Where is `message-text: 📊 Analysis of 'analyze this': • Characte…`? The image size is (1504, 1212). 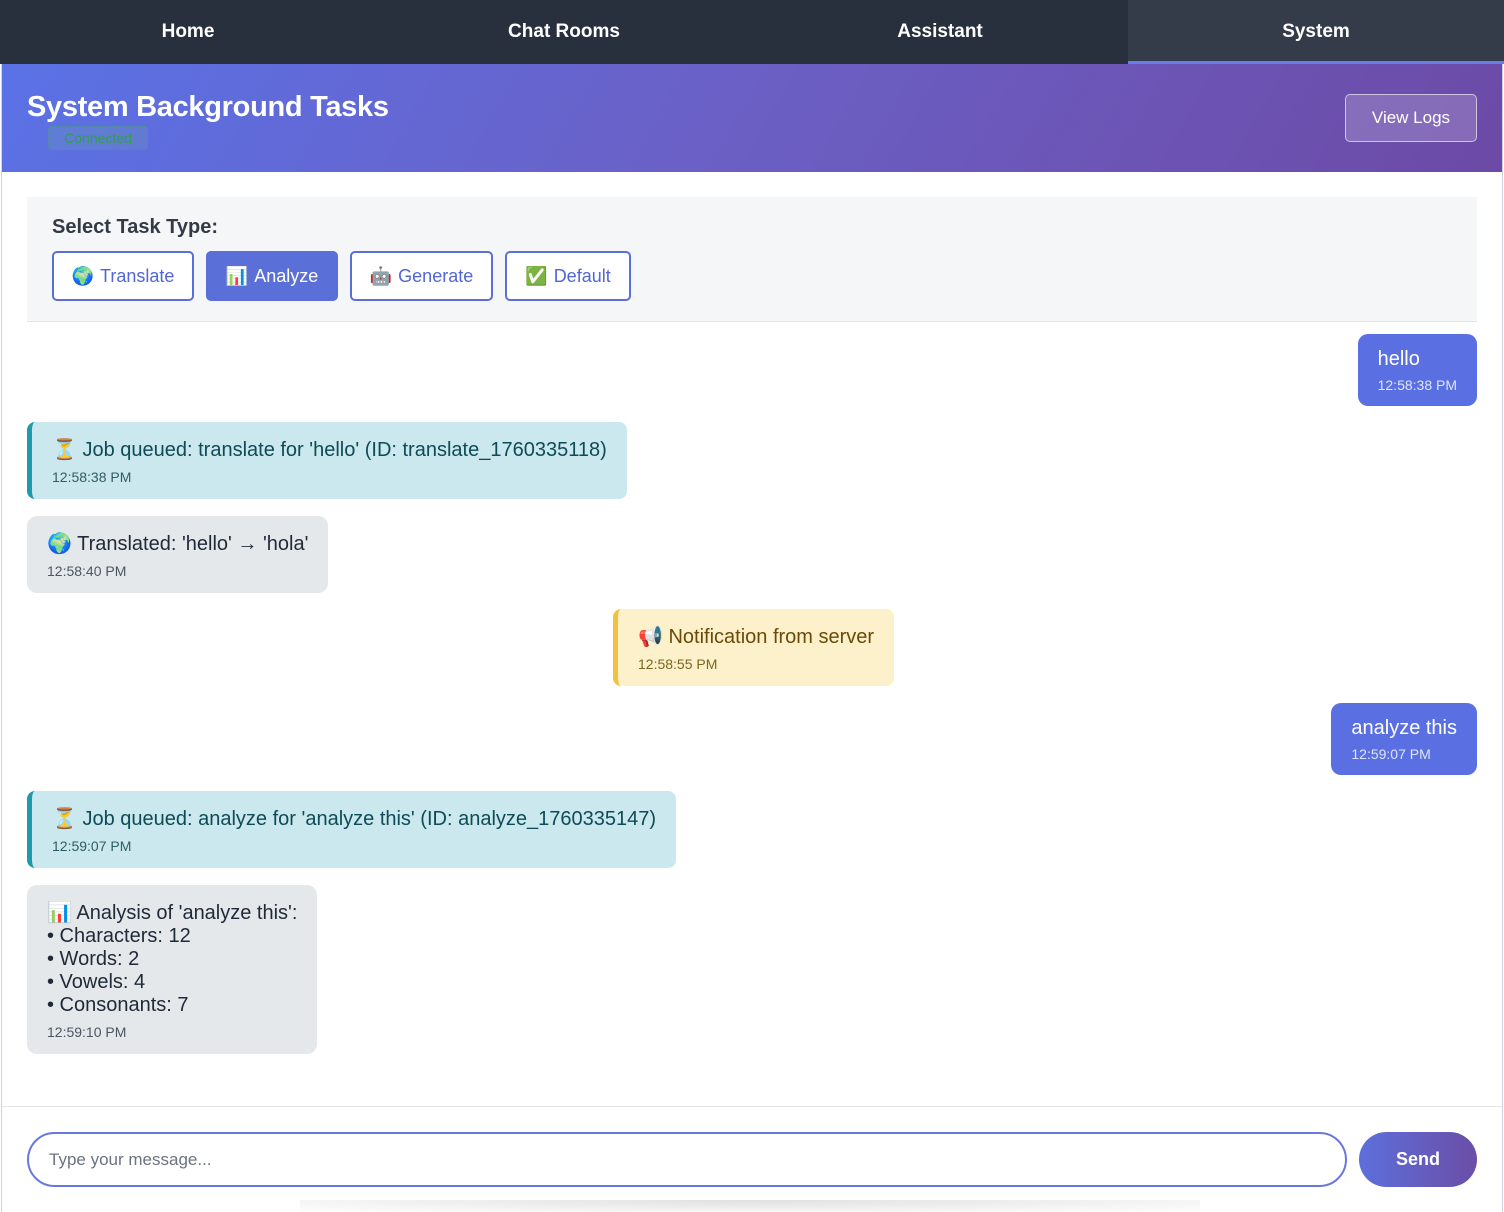 message-text: 📊 Analysis of 'analyze this': • Characte… is located at coordinates (172, 959).